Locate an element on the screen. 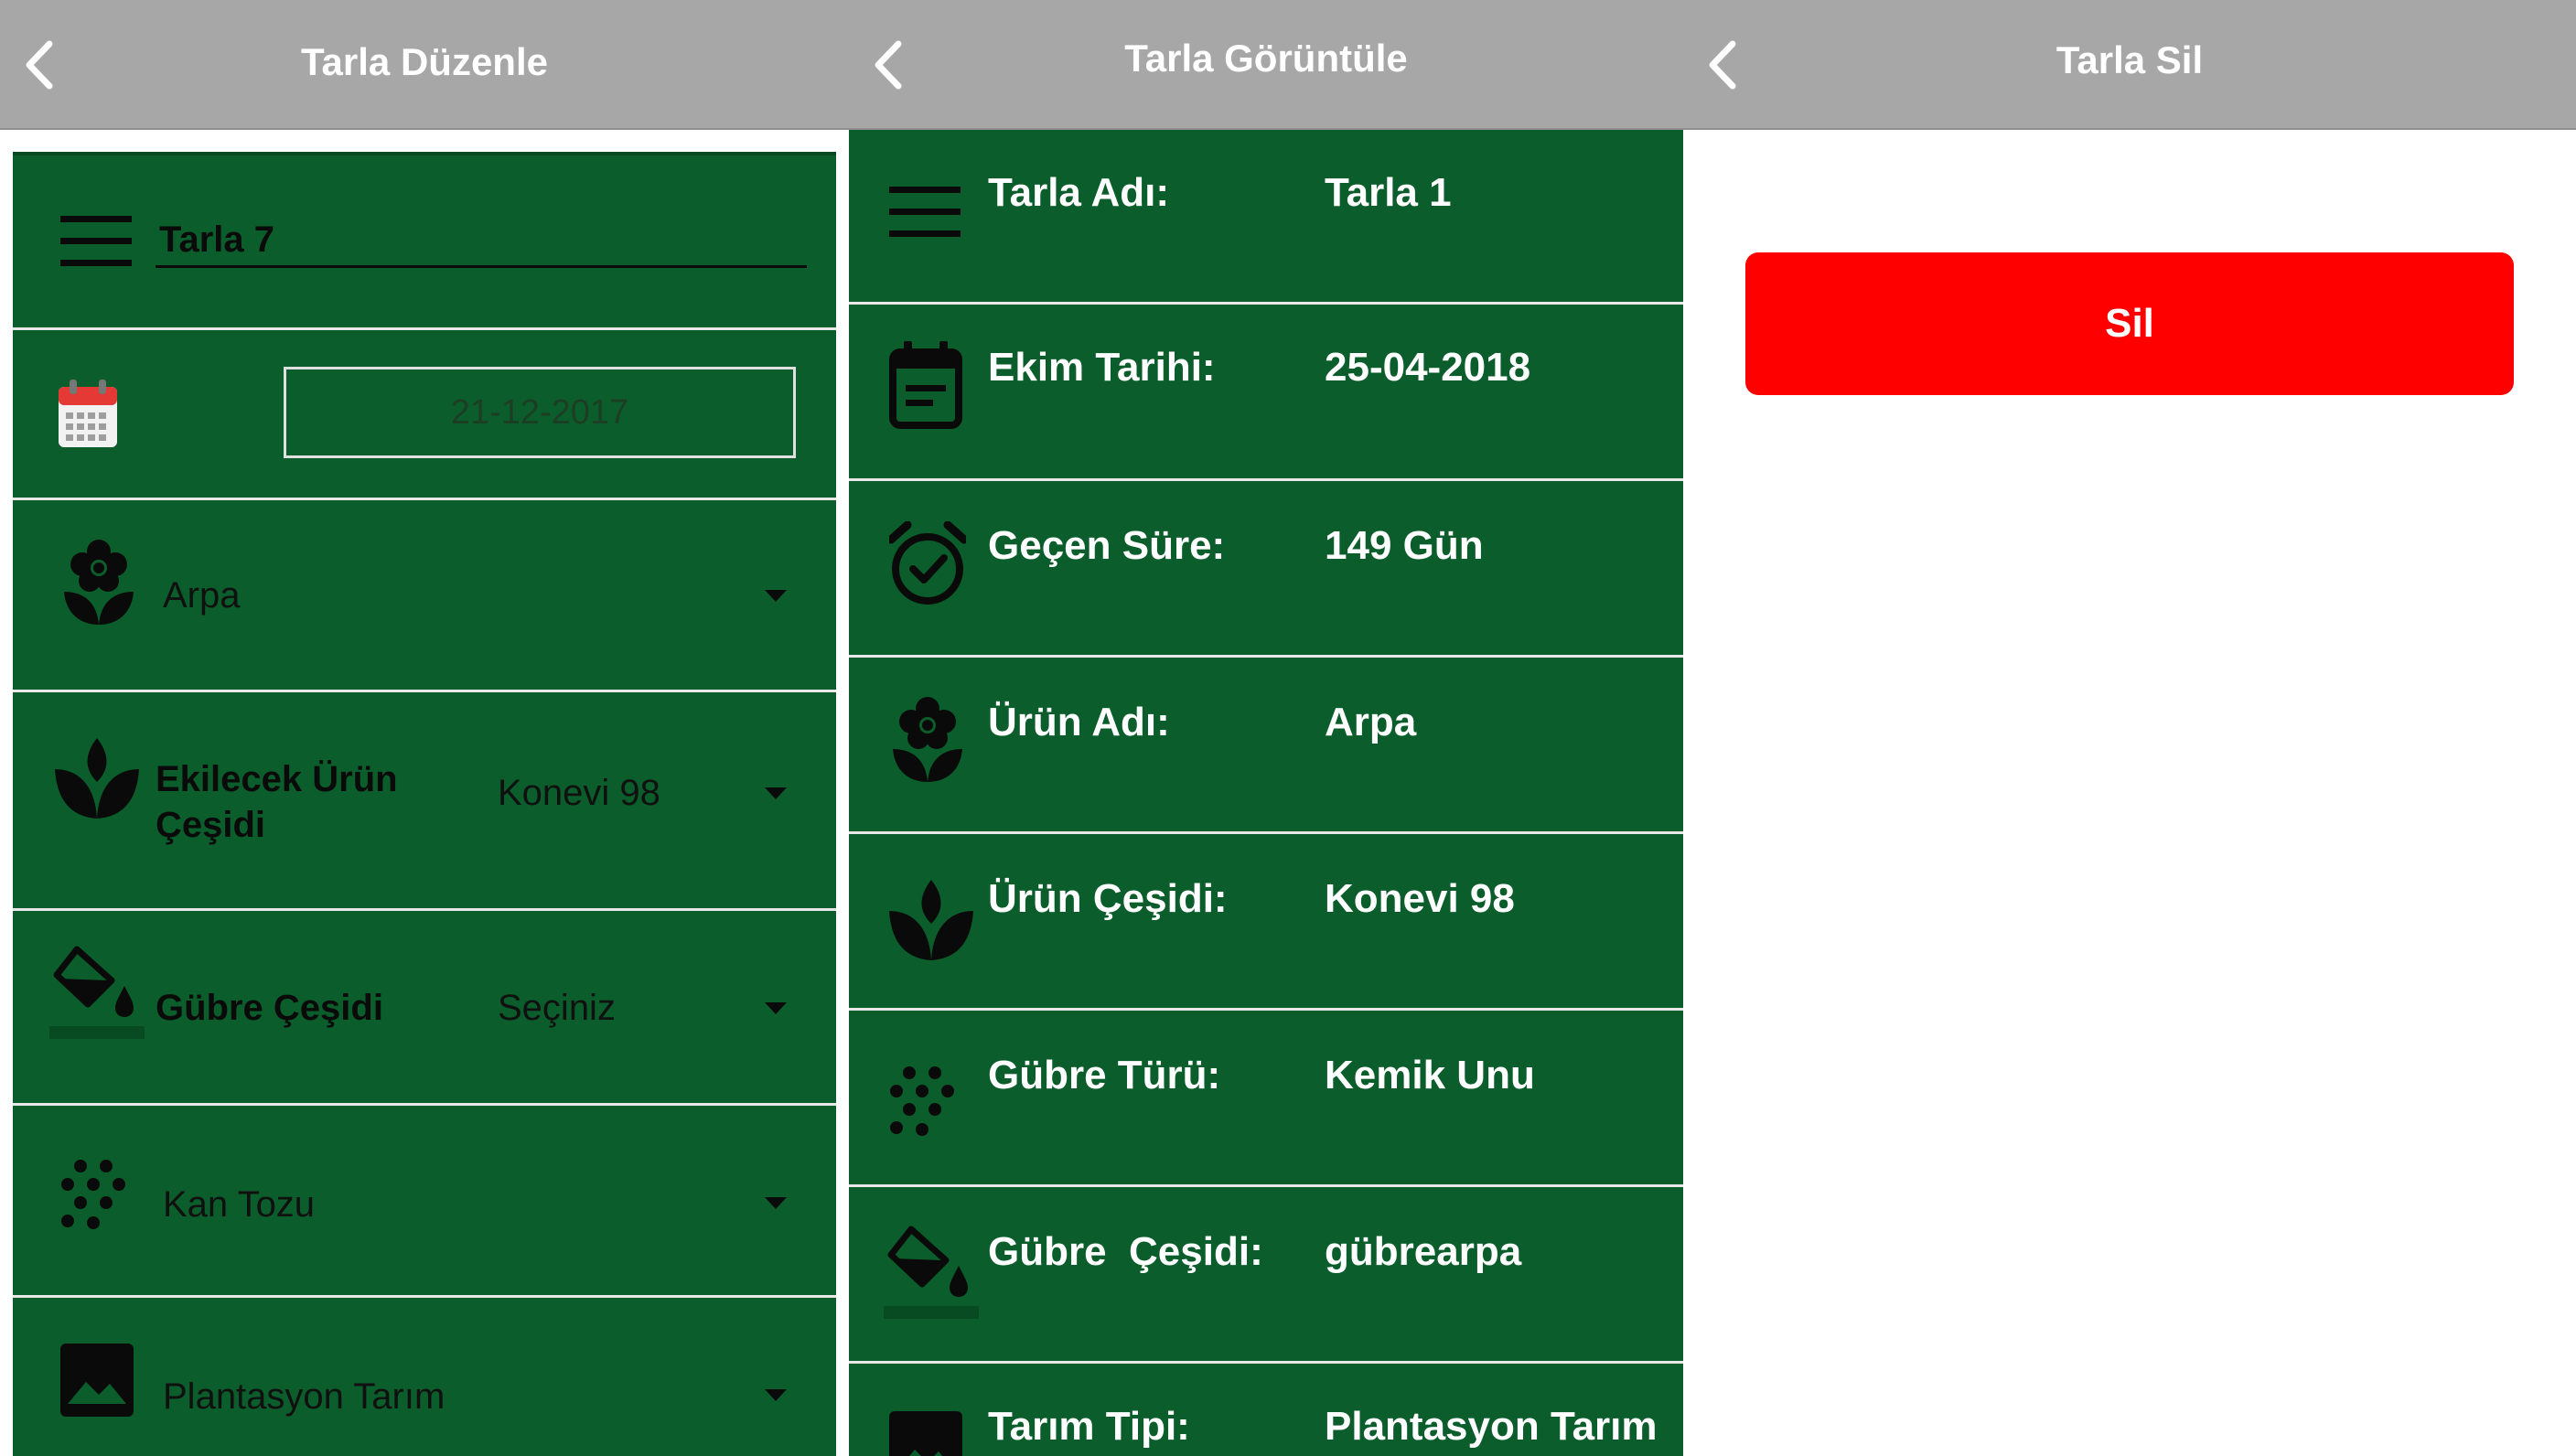 The height and width of the screenshot is (1456, 2576). crop-select-row: Arpa is located at coordinates (424, 596).